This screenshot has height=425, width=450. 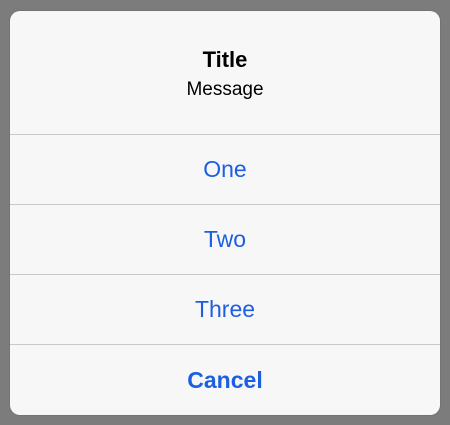 I want to click on alert-message: Message, so click(x=225, y=89).